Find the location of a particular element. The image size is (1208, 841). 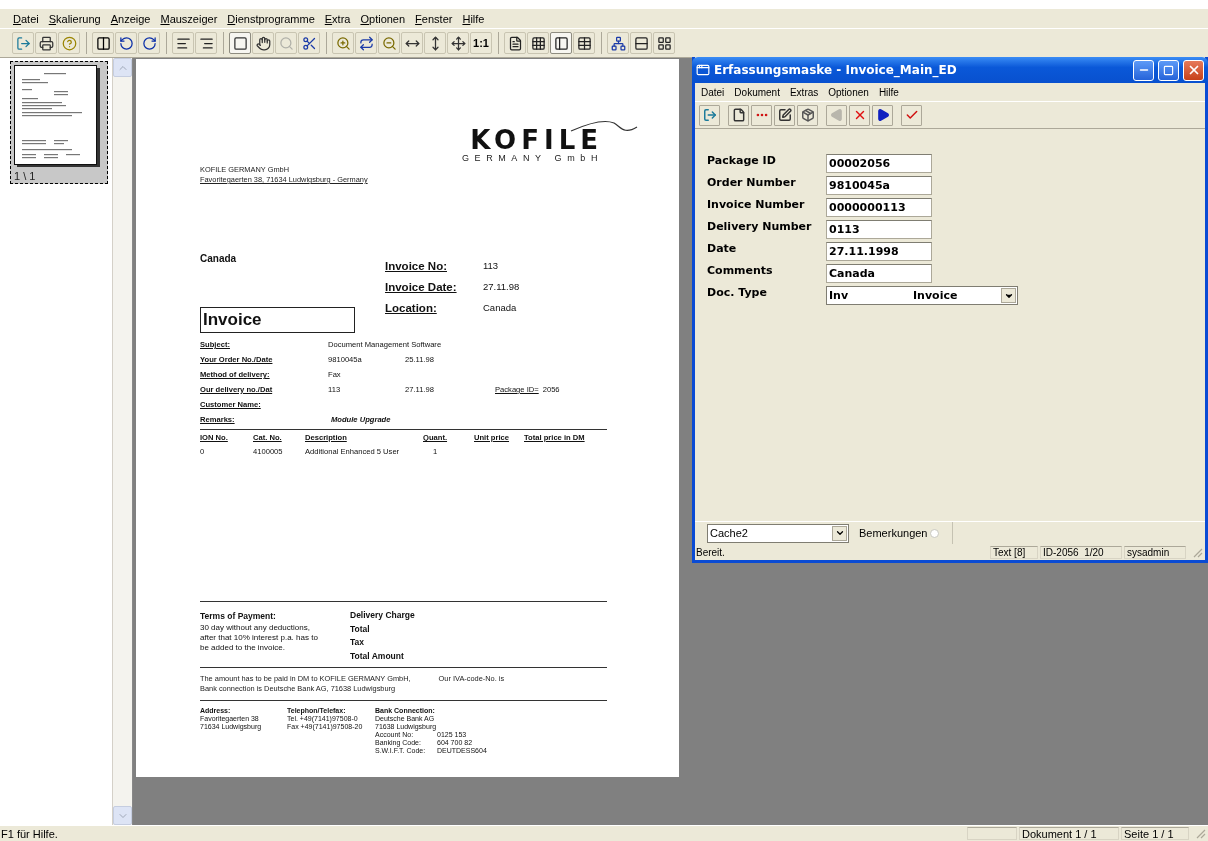

input-field: 0113 is located at coordinates (879, 229).